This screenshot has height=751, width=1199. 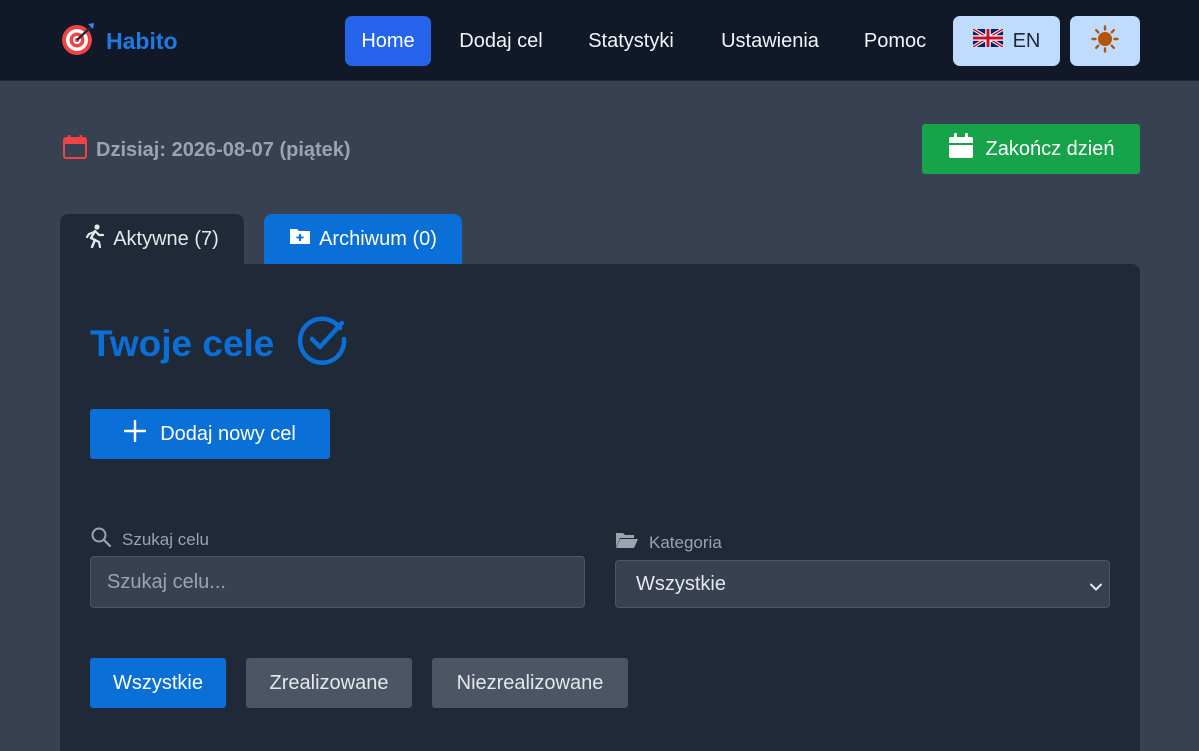 I want to click on category-selected-value: Wszystkie, so click(x=681, y=583).